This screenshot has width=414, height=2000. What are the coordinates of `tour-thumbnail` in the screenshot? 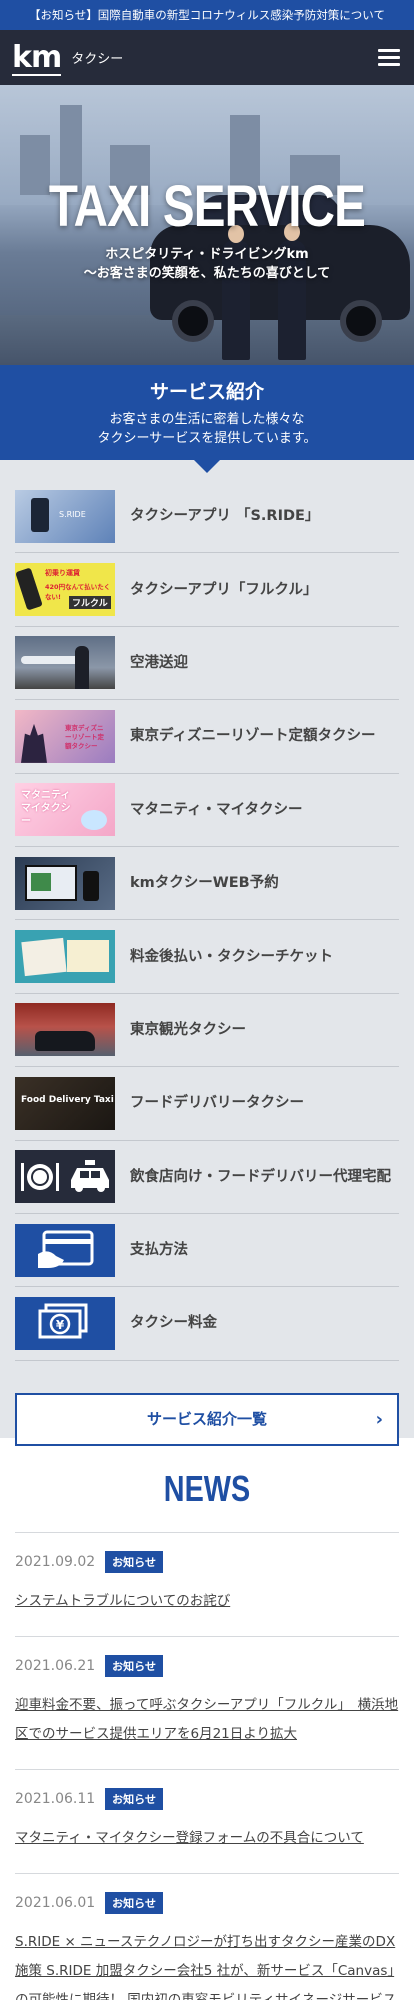 It's located at (65, 1030).